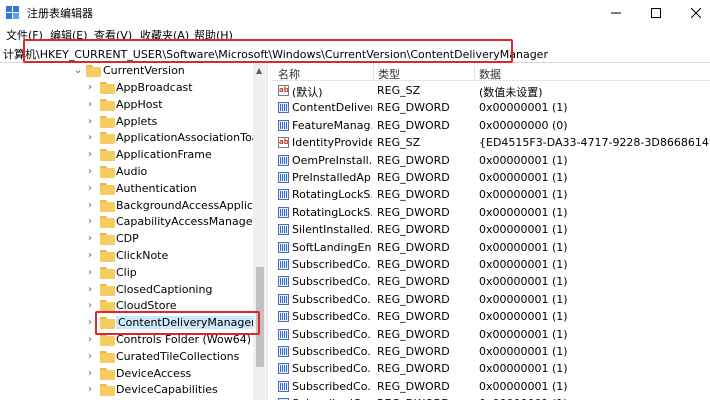  Describe the element at coordinates (260, 231) in the screenshot. I see `tree-scrollbar: ▲` at that location.